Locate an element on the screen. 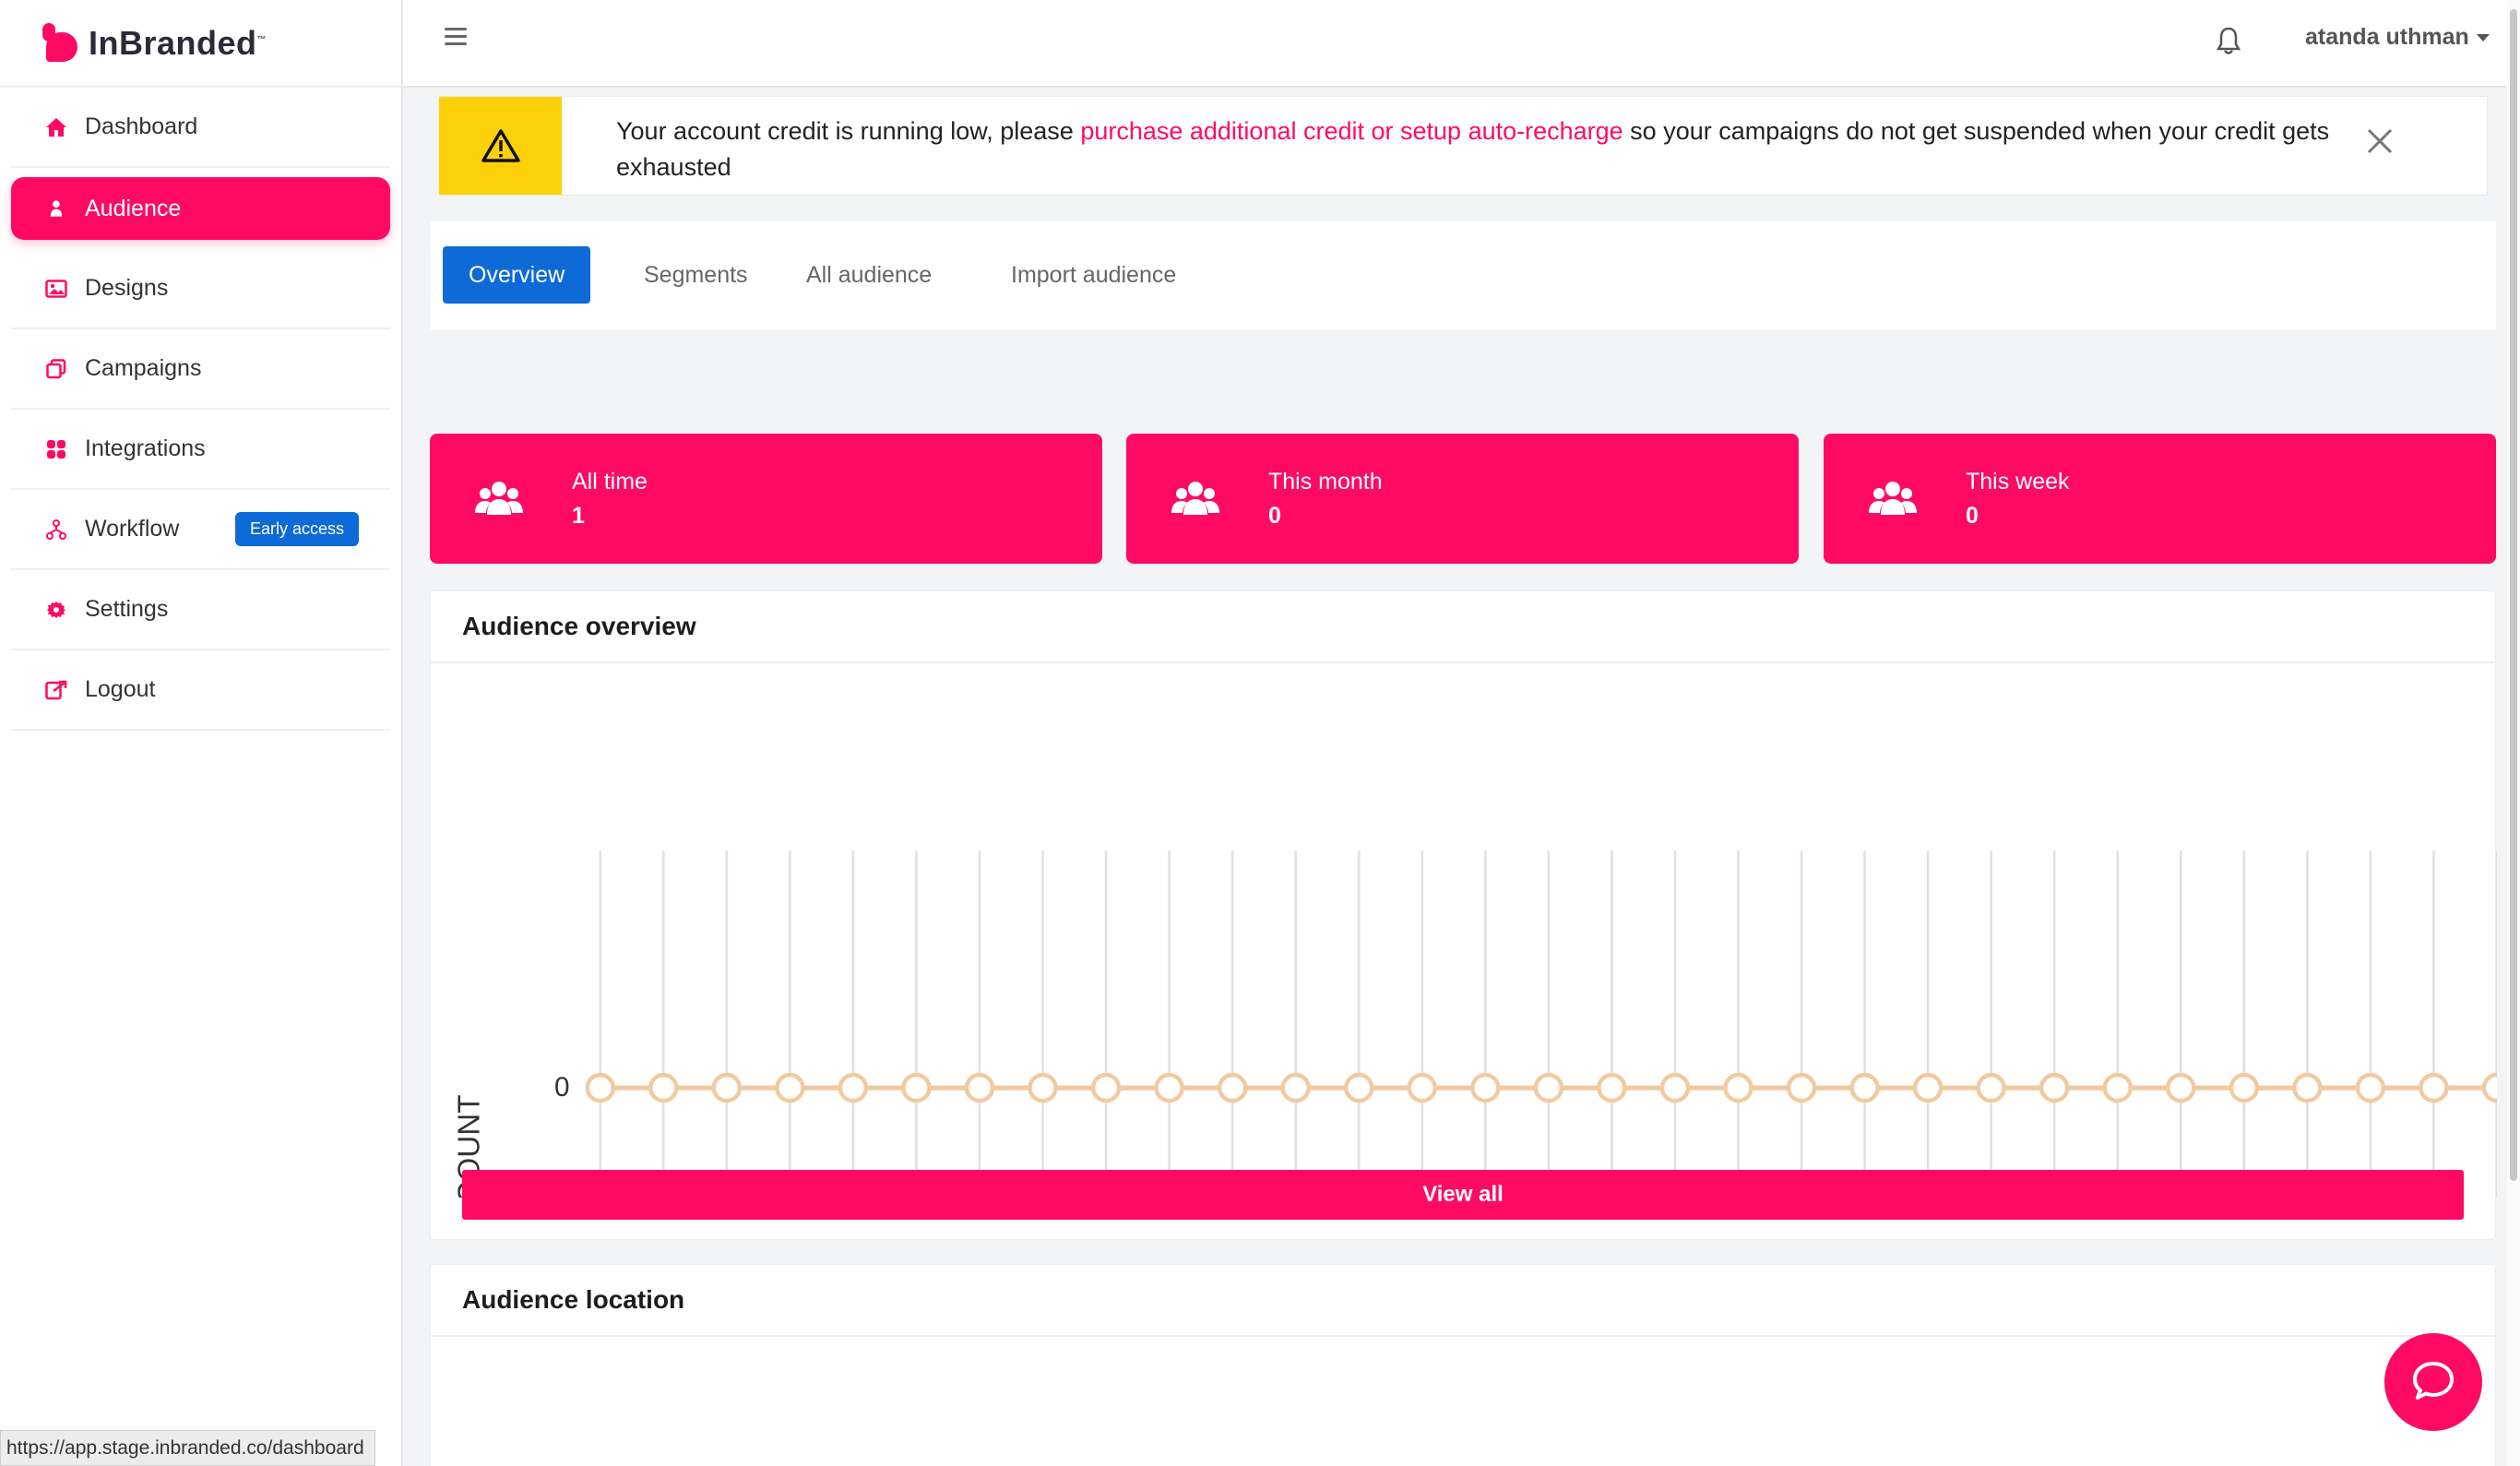  tab-all-audience: All audience is located at coordinates (868, 275).